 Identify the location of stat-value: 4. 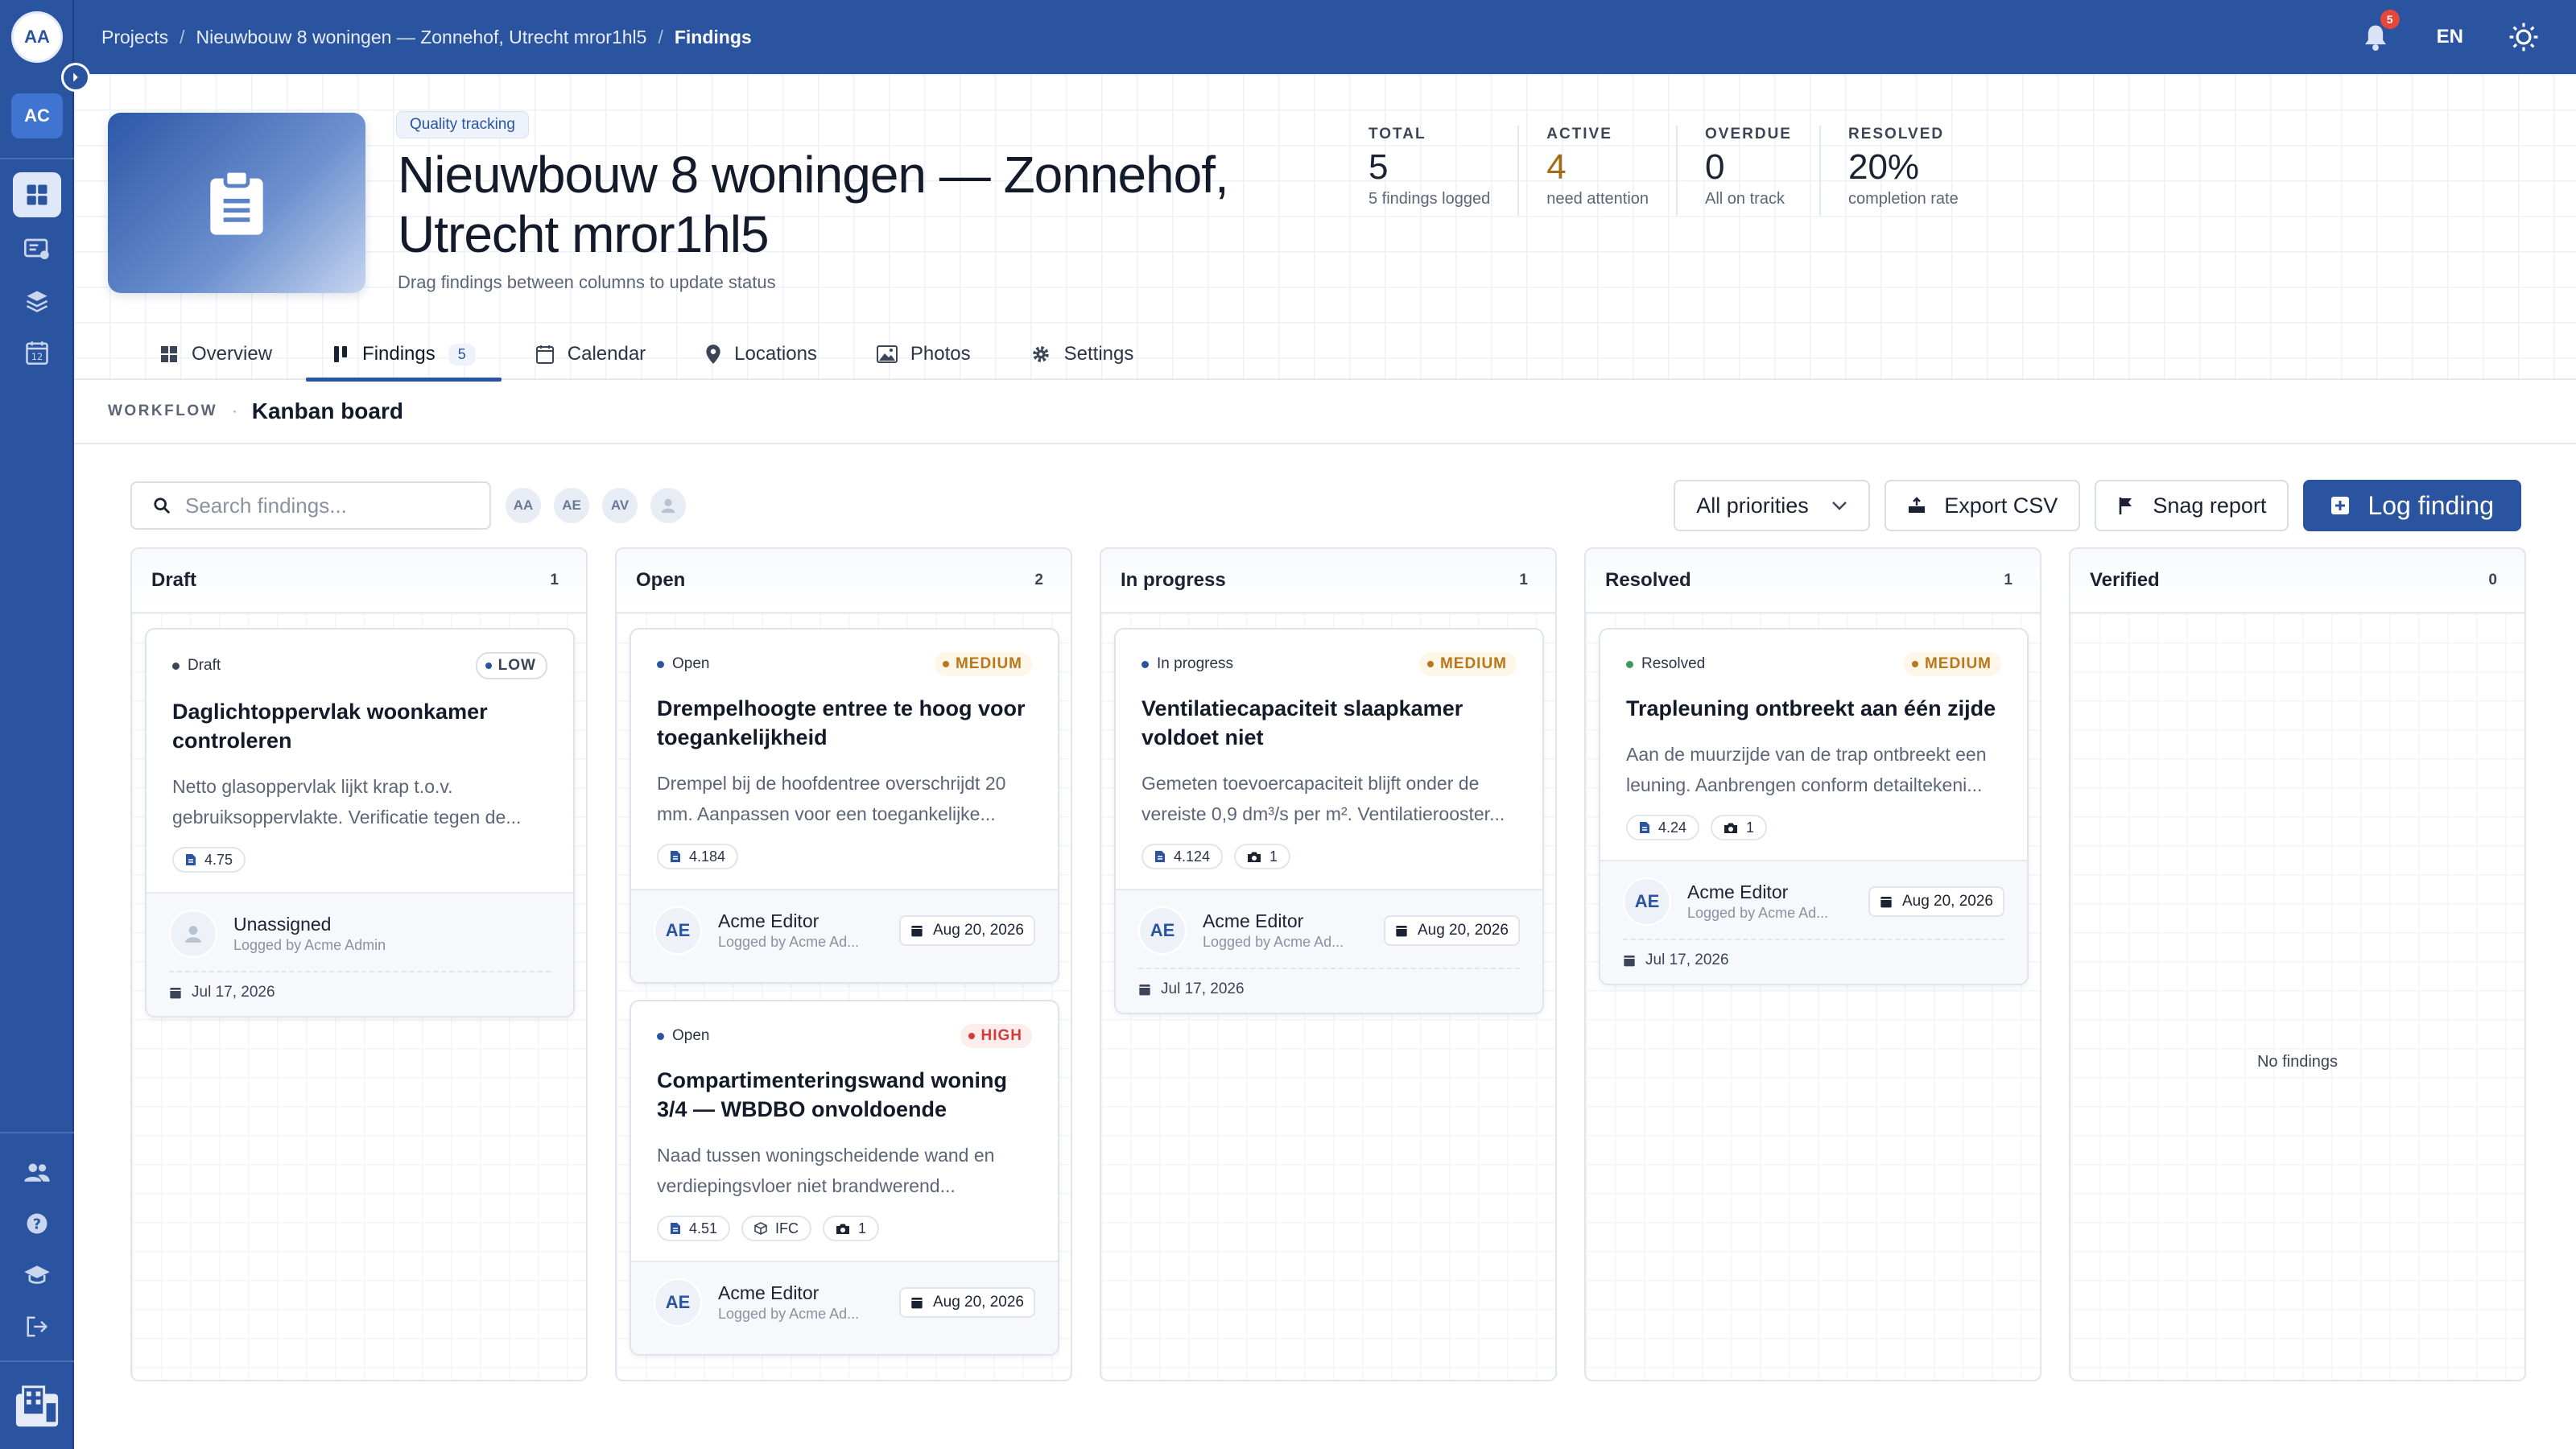
(1556, 167).